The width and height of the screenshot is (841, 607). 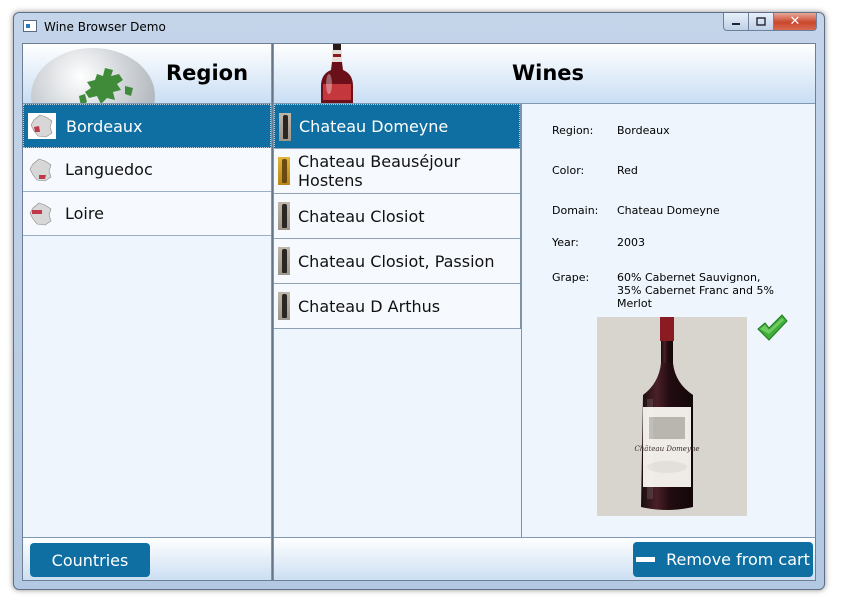 What do you see at coordinates (90, 560) in the screenshot?
I see `countries-button: Countries` at bounding box center [90, 560].